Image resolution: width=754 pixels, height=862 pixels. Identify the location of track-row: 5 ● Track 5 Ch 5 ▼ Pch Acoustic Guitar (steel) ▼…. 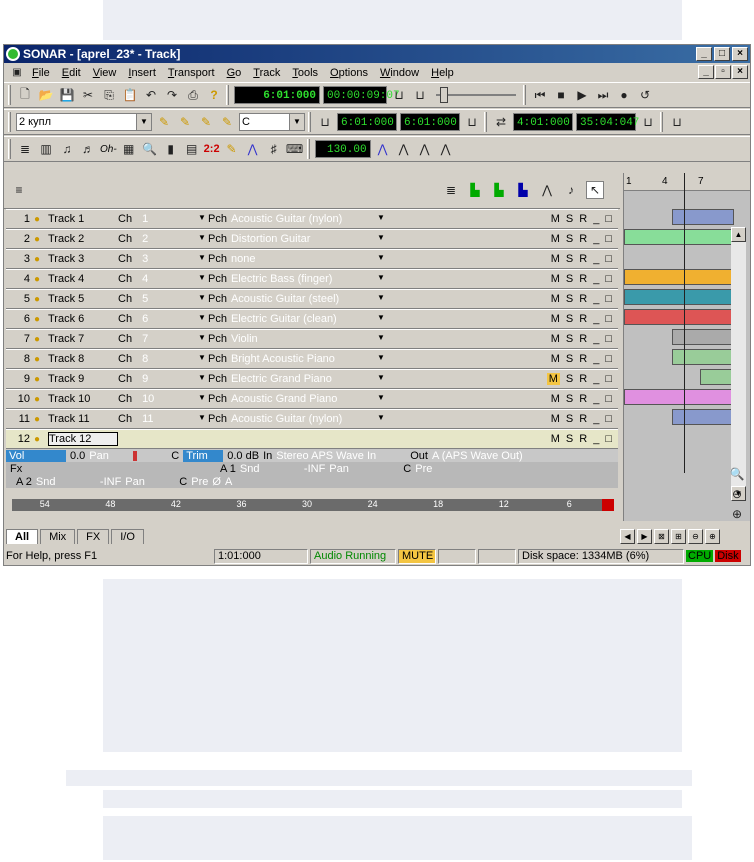
(312, 299).